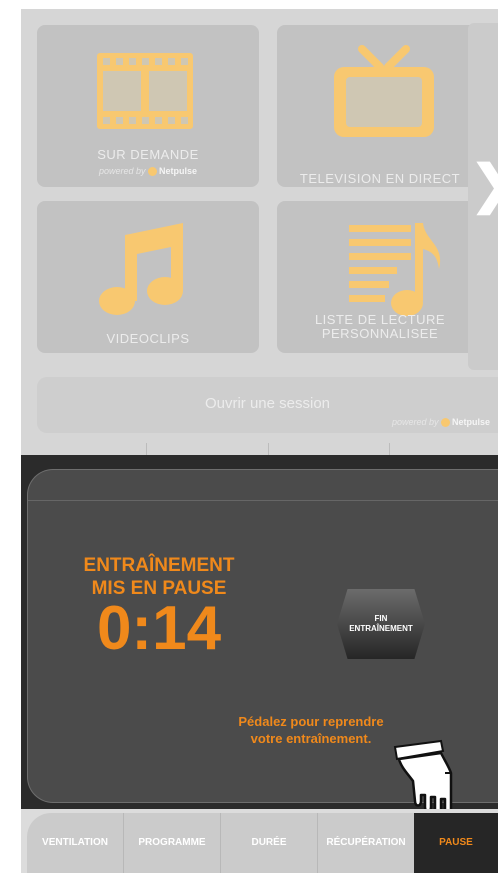  I want to click on tile-on-demand: SUR DEMANDE powered by Netpulse, so click(148, 106).